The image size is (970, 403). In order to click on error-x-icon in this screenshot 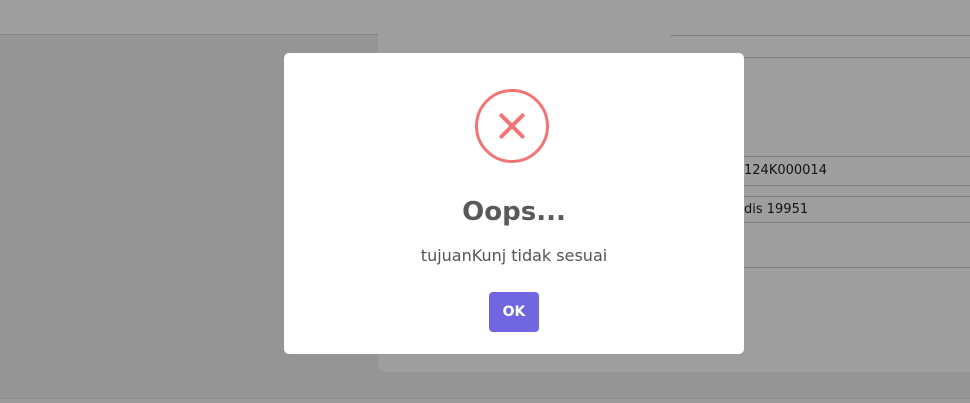, I will do `click(512, 126)`.